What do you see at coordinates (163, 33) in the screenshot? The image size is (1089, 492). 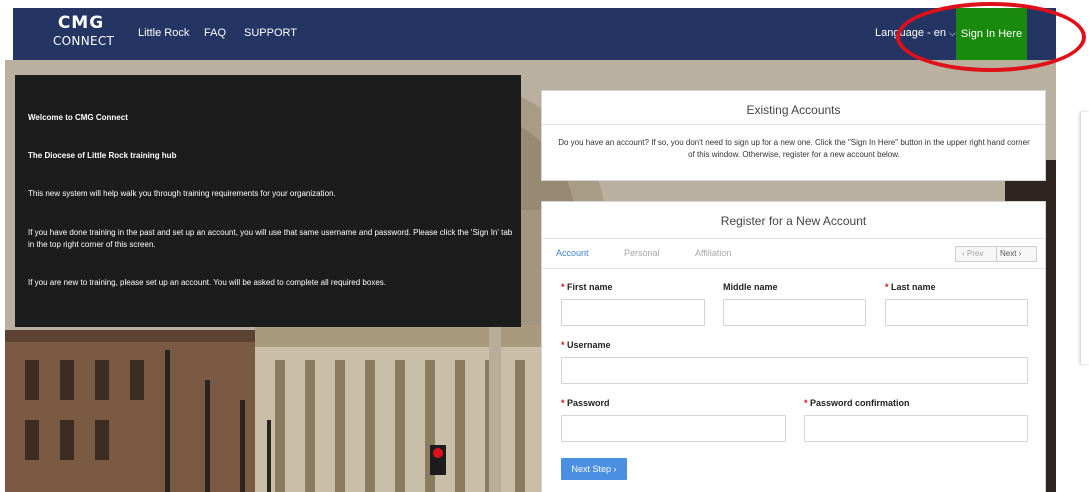 I see `nav-link-little-rock: Little Rock` at bounding box center [163, 33].